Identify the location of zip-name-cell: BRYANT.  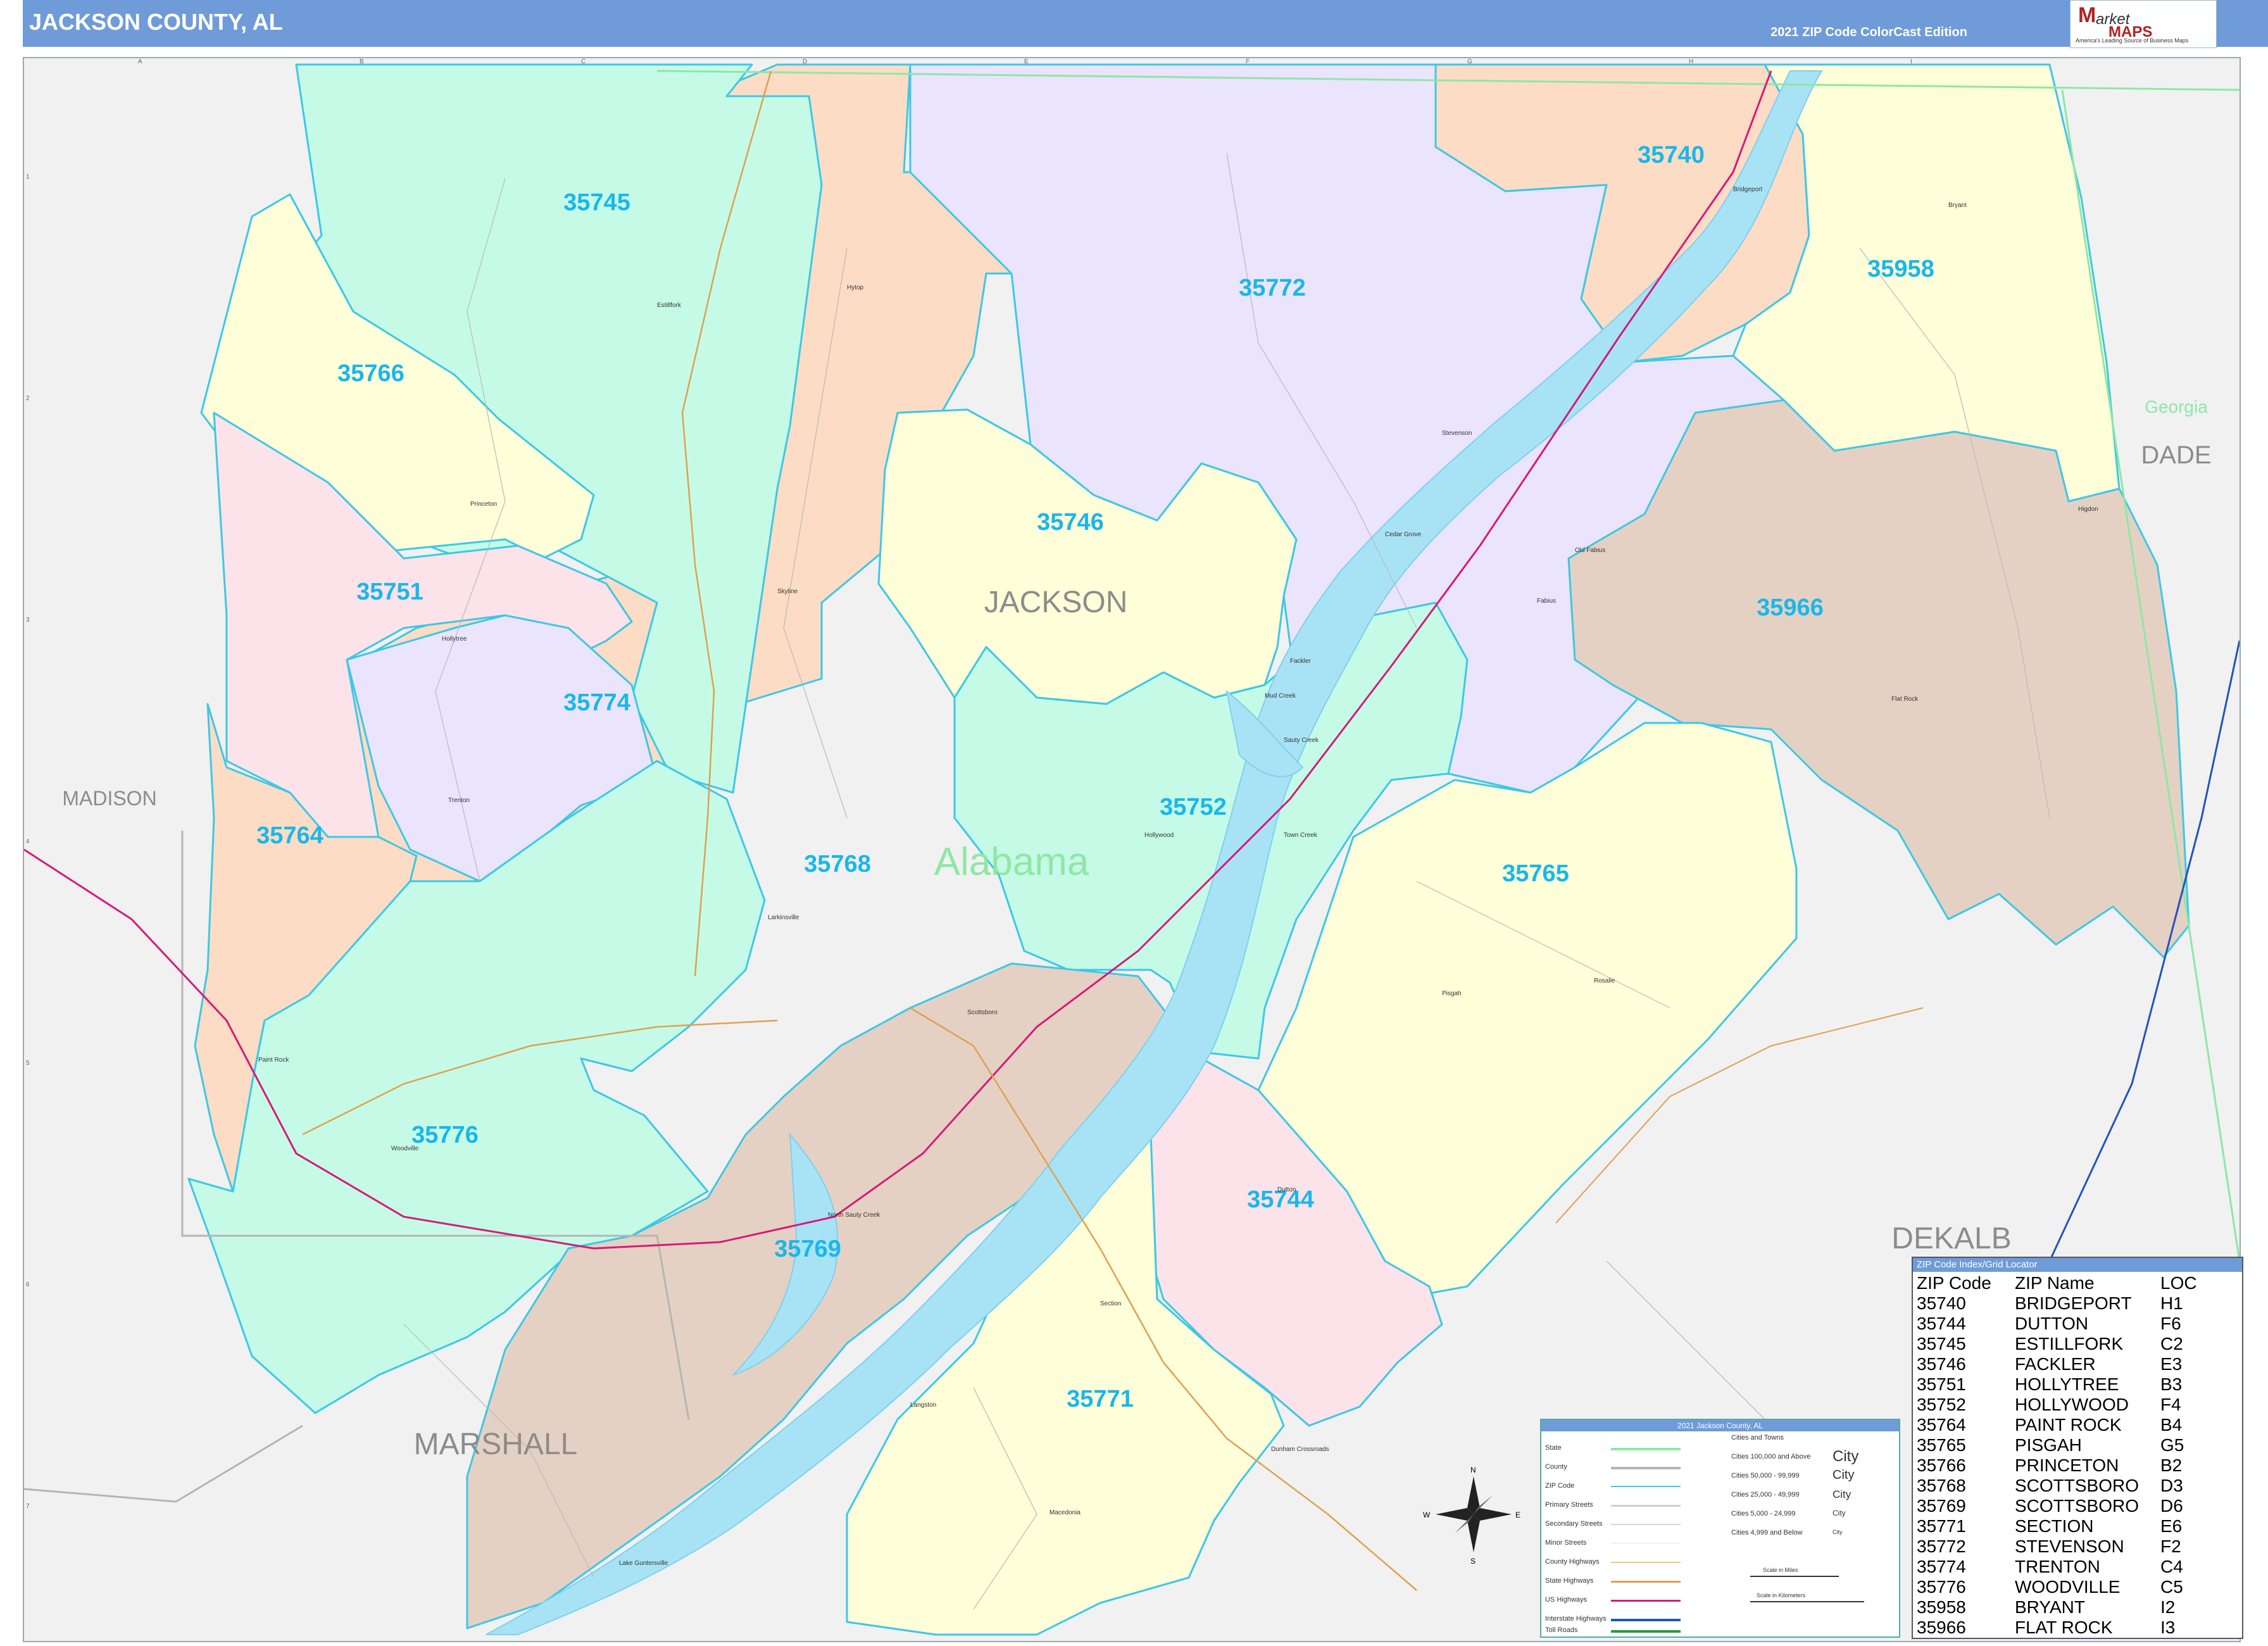
(2050, 1607).